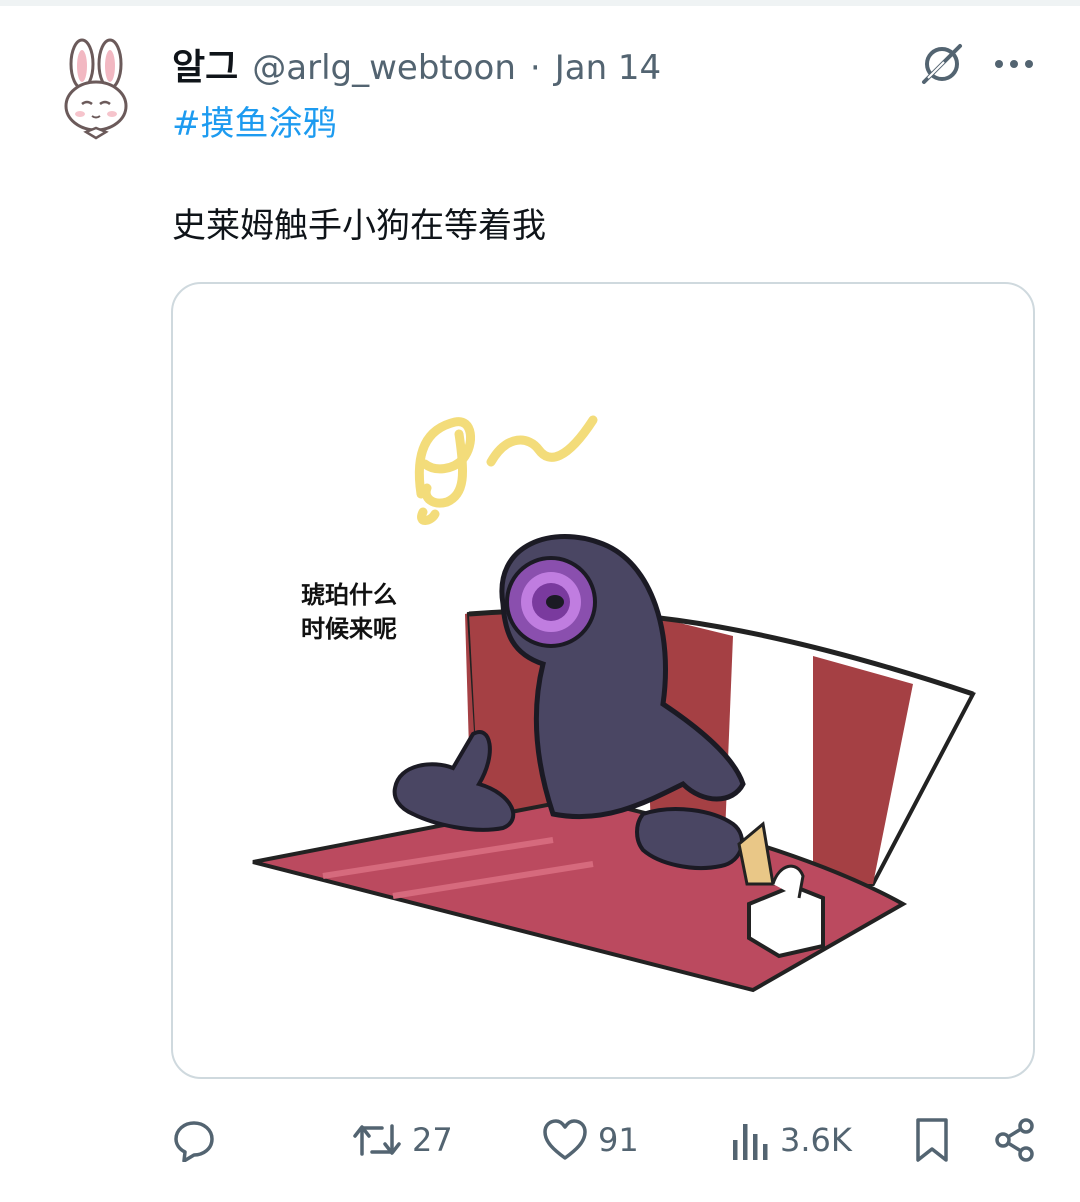  Describe the element at coordinates (402, 1140) in the screenshot. I see `retweet-button: 27` at that location.